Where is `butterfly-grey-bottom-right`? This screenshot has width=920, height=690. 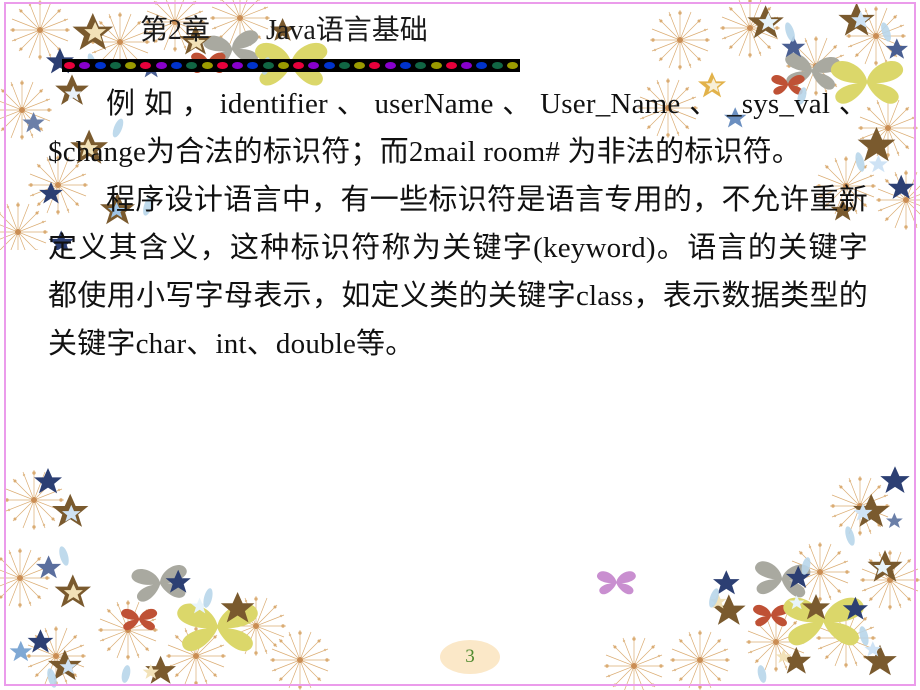 butterfly-grey-bottom-right is located at coordinates (781, 579).